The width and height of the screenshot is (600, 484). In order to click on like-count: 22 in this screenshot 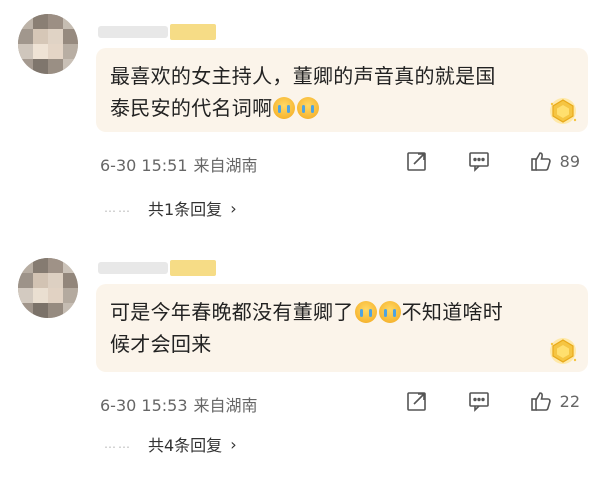, I will do `click(569, 401)`.